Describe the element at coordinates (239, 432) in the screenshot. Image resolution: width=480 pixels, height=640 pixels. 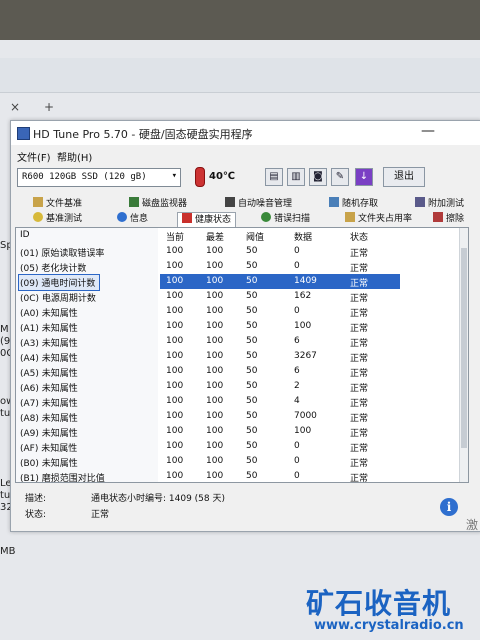
I see `table-row: (A9) 未知属性 100 100 50 100 正常` at that location.